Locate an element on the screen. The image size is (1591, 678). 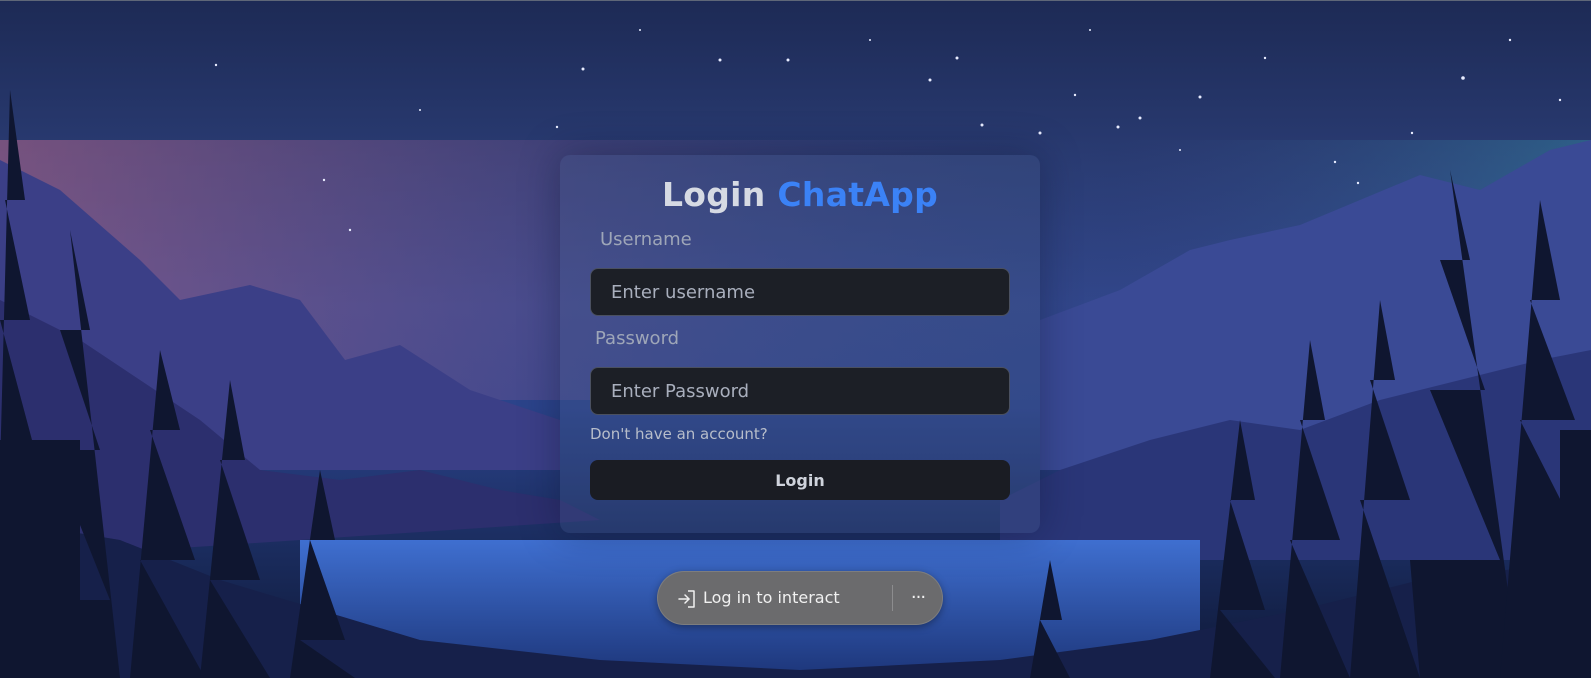
more-horizontal-icon: ··· is located at coordinates (918, 598).